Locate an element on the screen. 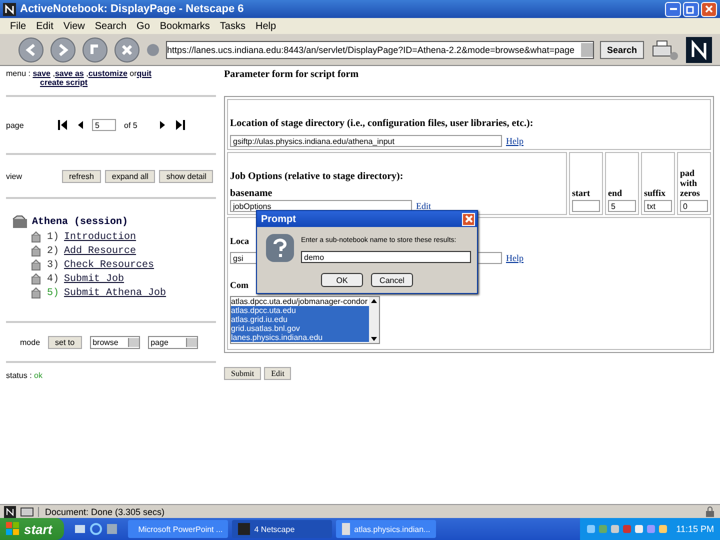 This screenshot has height=540, width=720. status-value: ok is located at coordinates (38, 375).